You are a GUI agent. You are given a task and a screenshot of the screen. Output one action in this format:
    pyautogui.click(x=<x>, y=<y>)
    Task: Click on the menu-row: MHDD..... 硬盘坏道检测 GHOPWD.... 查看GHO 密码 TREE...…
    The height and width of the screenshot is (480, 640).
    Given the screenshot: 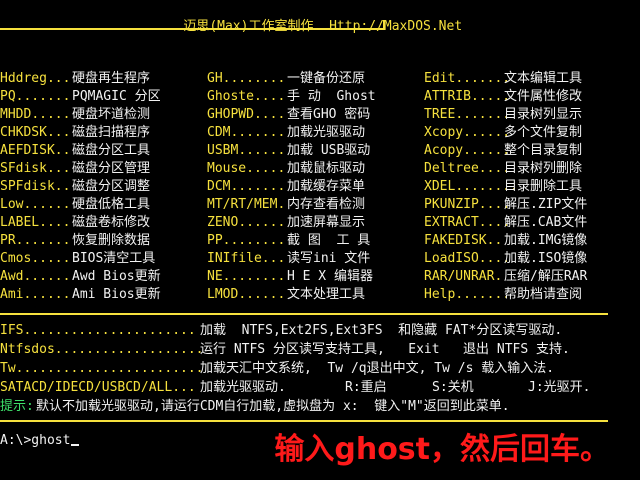 What is the action you would take?
    pyautogui.click(x=320, y=115)
    